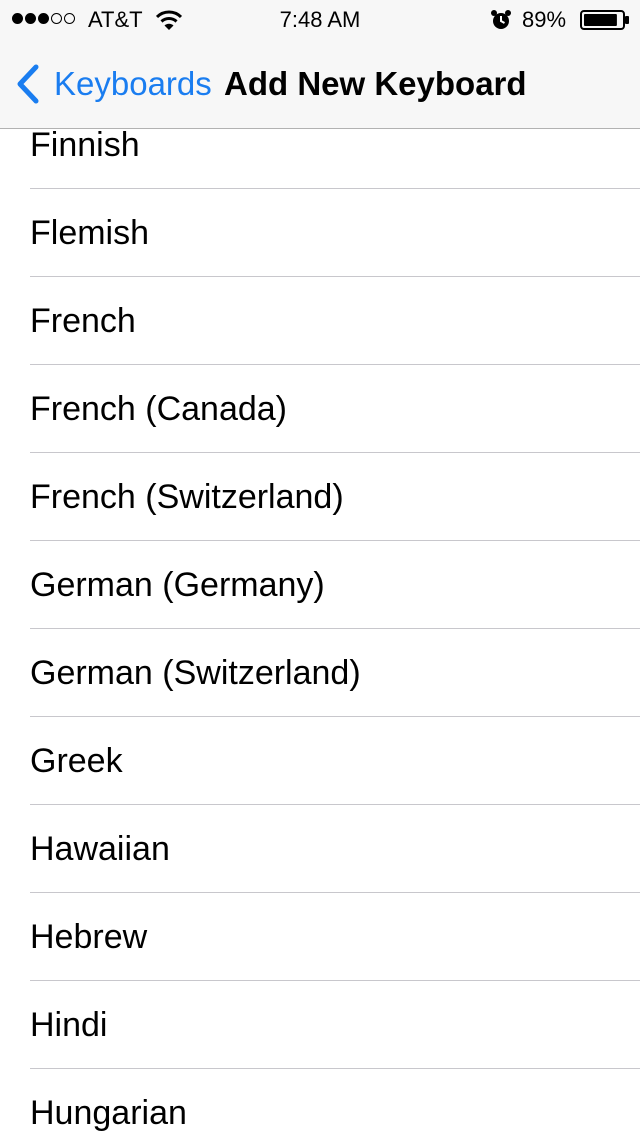  What do you see at coordinates (320, 1102) in the screenshot?
I see `list-item: Hungarian` at bounding box center [320, 1102].